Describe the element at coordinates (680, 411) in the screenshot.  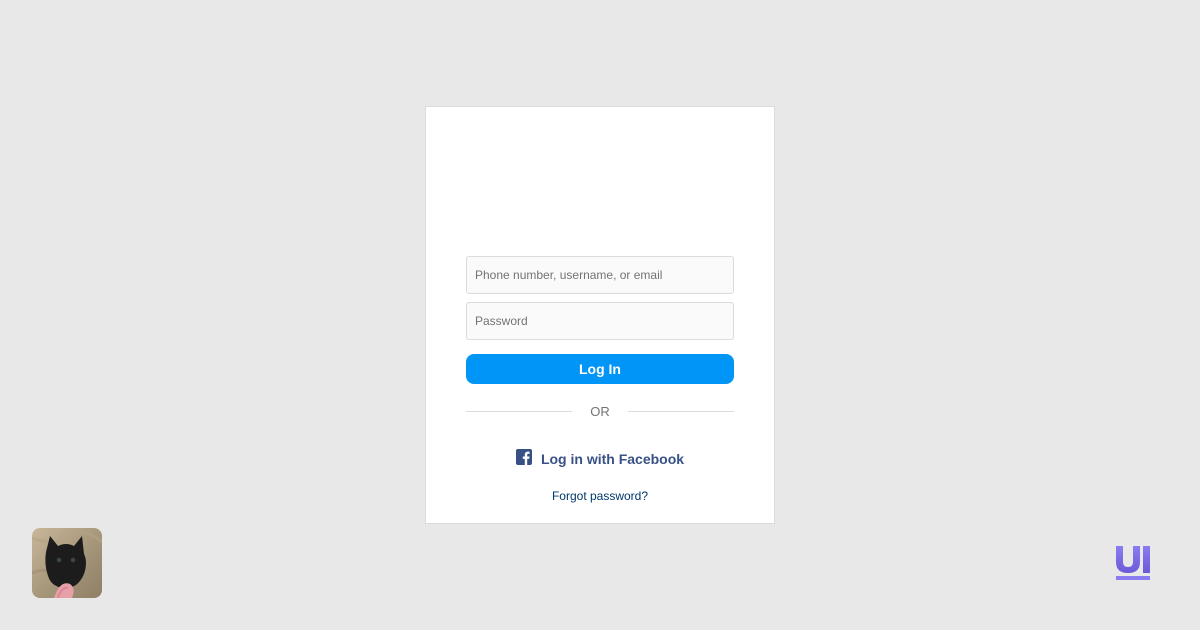
I see `divider-line-right` at that location.